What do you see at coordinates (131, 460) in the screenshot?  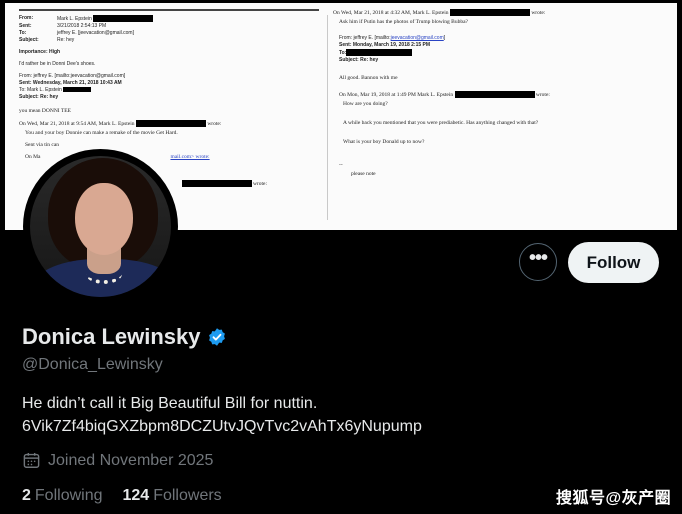 I see `joined-label: Joined November 2025` at bounding box center [131, 460].